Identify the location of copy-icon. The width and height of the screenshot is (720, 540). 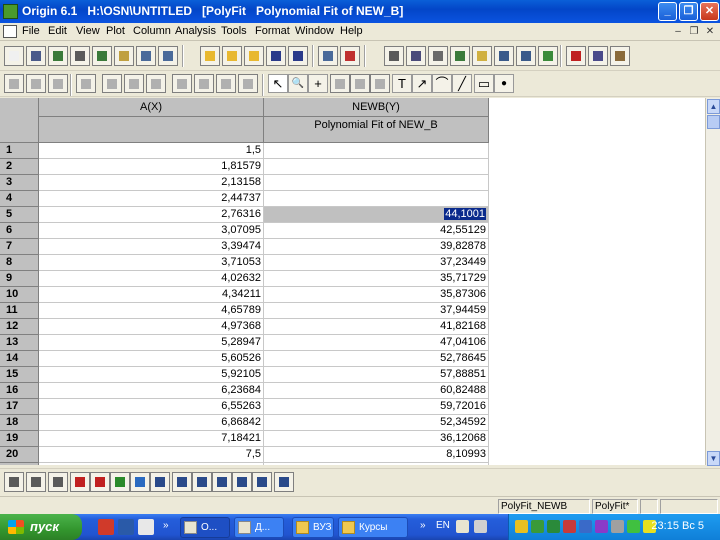
(598, 56).